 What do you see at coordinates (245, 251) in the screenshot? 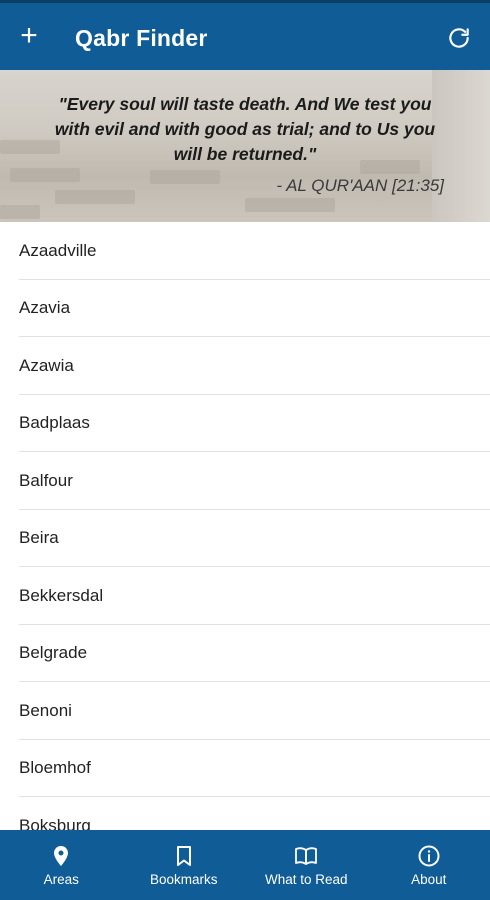
I see `list-item: Azaadville` at bounding box center [245, 251].